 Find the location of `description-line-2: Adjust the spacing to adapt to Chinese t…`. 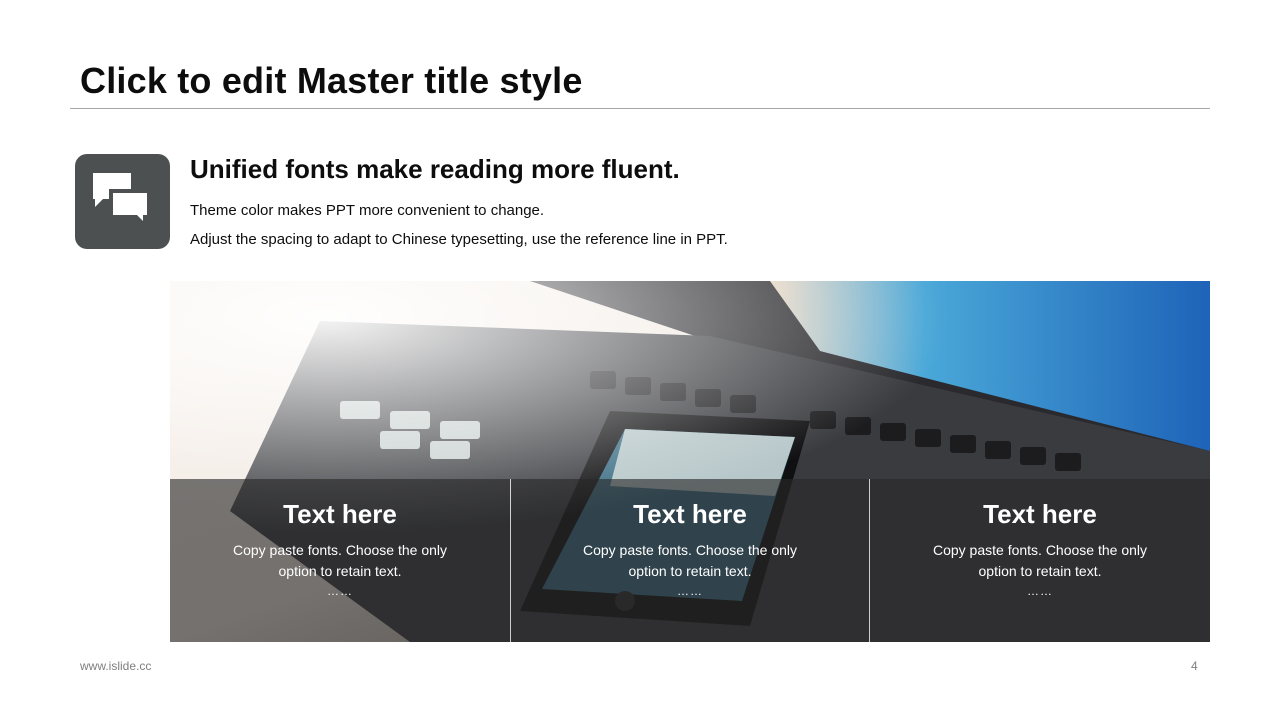

description-line-2: Adjust the spacing to adapt to Chinese t… is located at coordinates (459, 239).